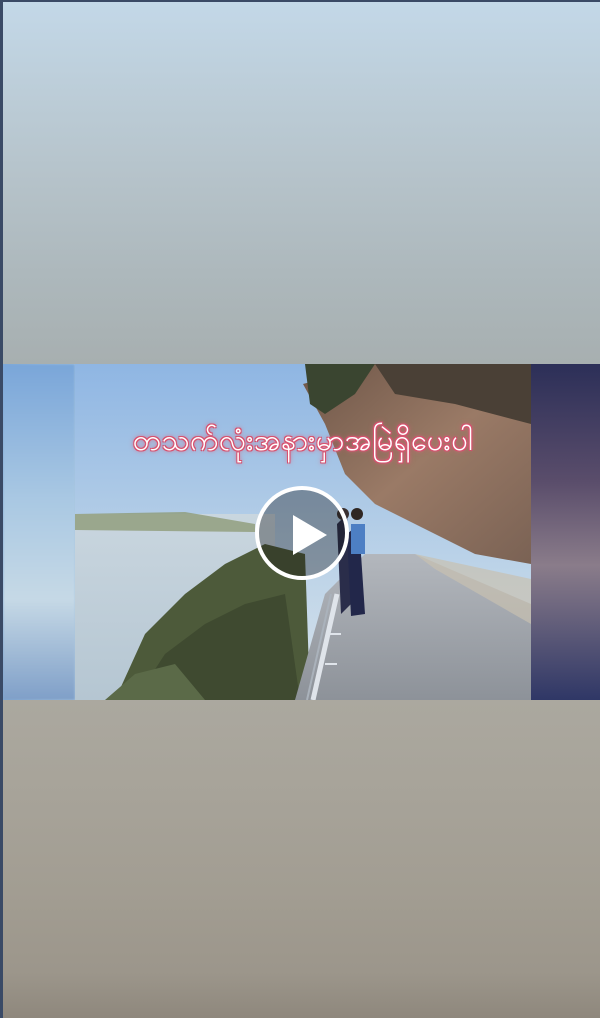 The image size is (600, 1018). What do you see at coordinates (310, 535) in the screenshot?
I see `play-icon` at bounding box center [310, 535].